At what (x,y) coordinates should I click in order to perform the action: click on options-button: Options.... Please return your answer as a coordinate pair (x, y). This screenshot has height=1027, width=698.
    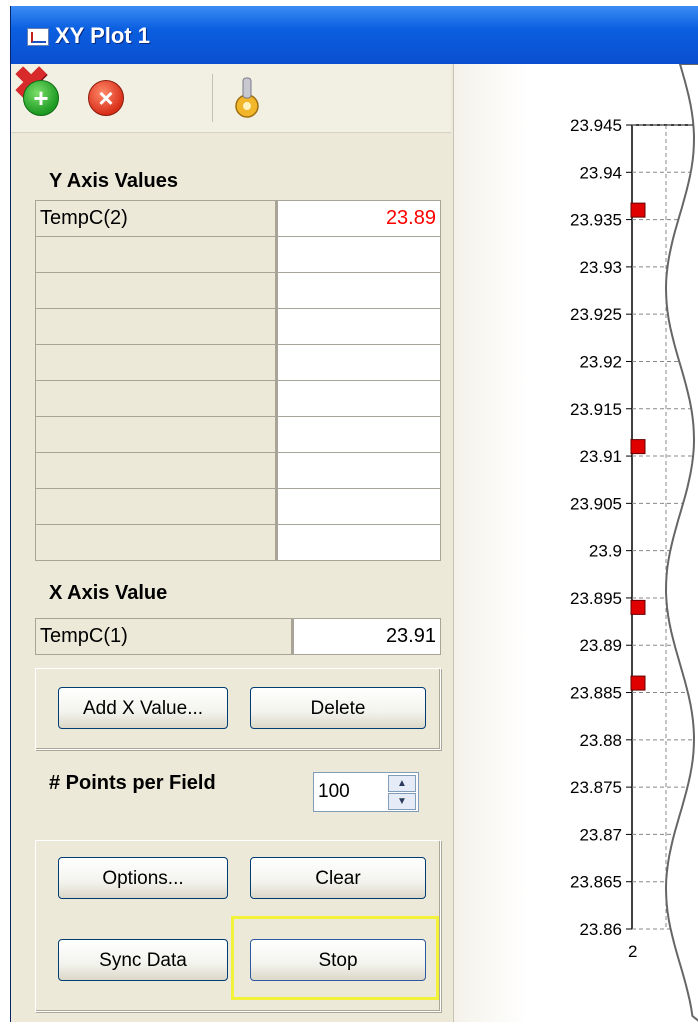
    Looking at the image, I should click on (143, 878).